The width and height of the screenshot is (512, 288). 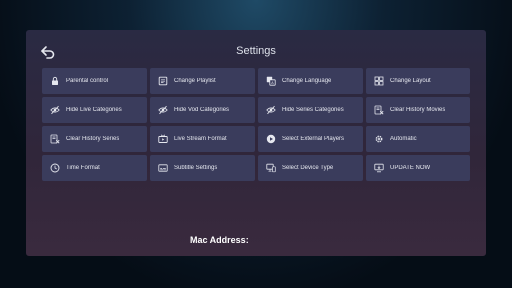 I want to click on gear-icon, so click(x=379, y=139).